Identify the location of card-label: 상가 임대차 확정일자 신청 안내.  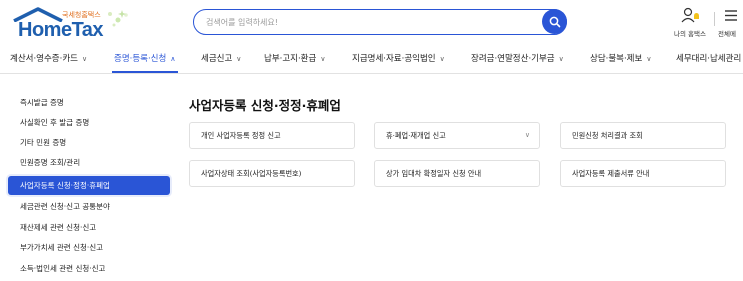
(434, 173).